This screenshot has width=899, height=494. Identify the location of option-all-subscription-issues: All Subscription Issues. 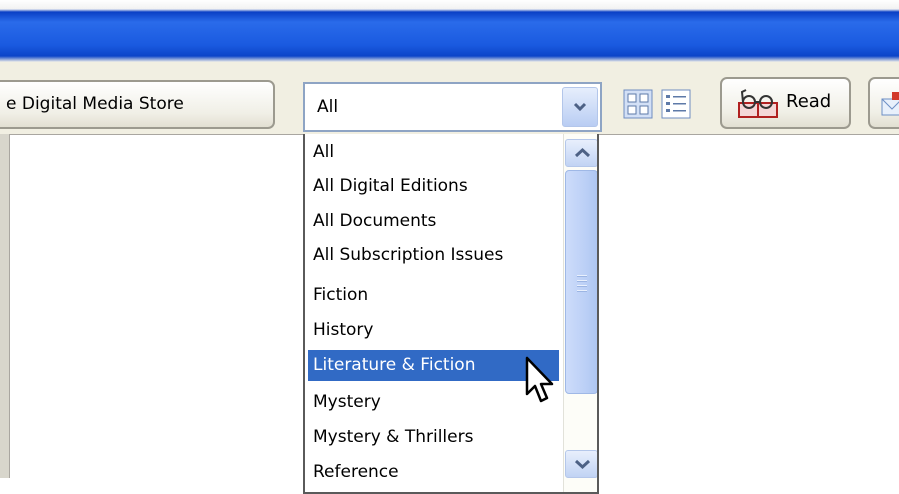
(433, 255).